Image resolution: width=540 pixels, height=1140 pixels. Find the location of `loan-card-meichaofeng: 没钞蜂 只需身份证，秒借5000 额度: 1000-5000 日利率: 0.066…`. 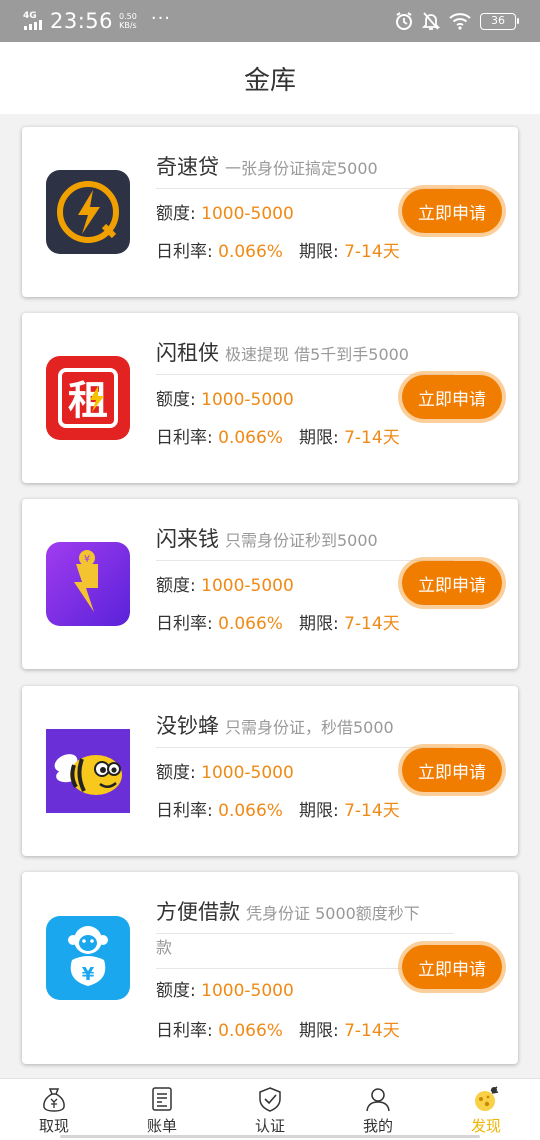

loan-card-meichaofeng: 没钞蜂 只需身份证，秒借5000 额度: 1000-5000 日利率: 0.066… is located at coordinates (270, 771).